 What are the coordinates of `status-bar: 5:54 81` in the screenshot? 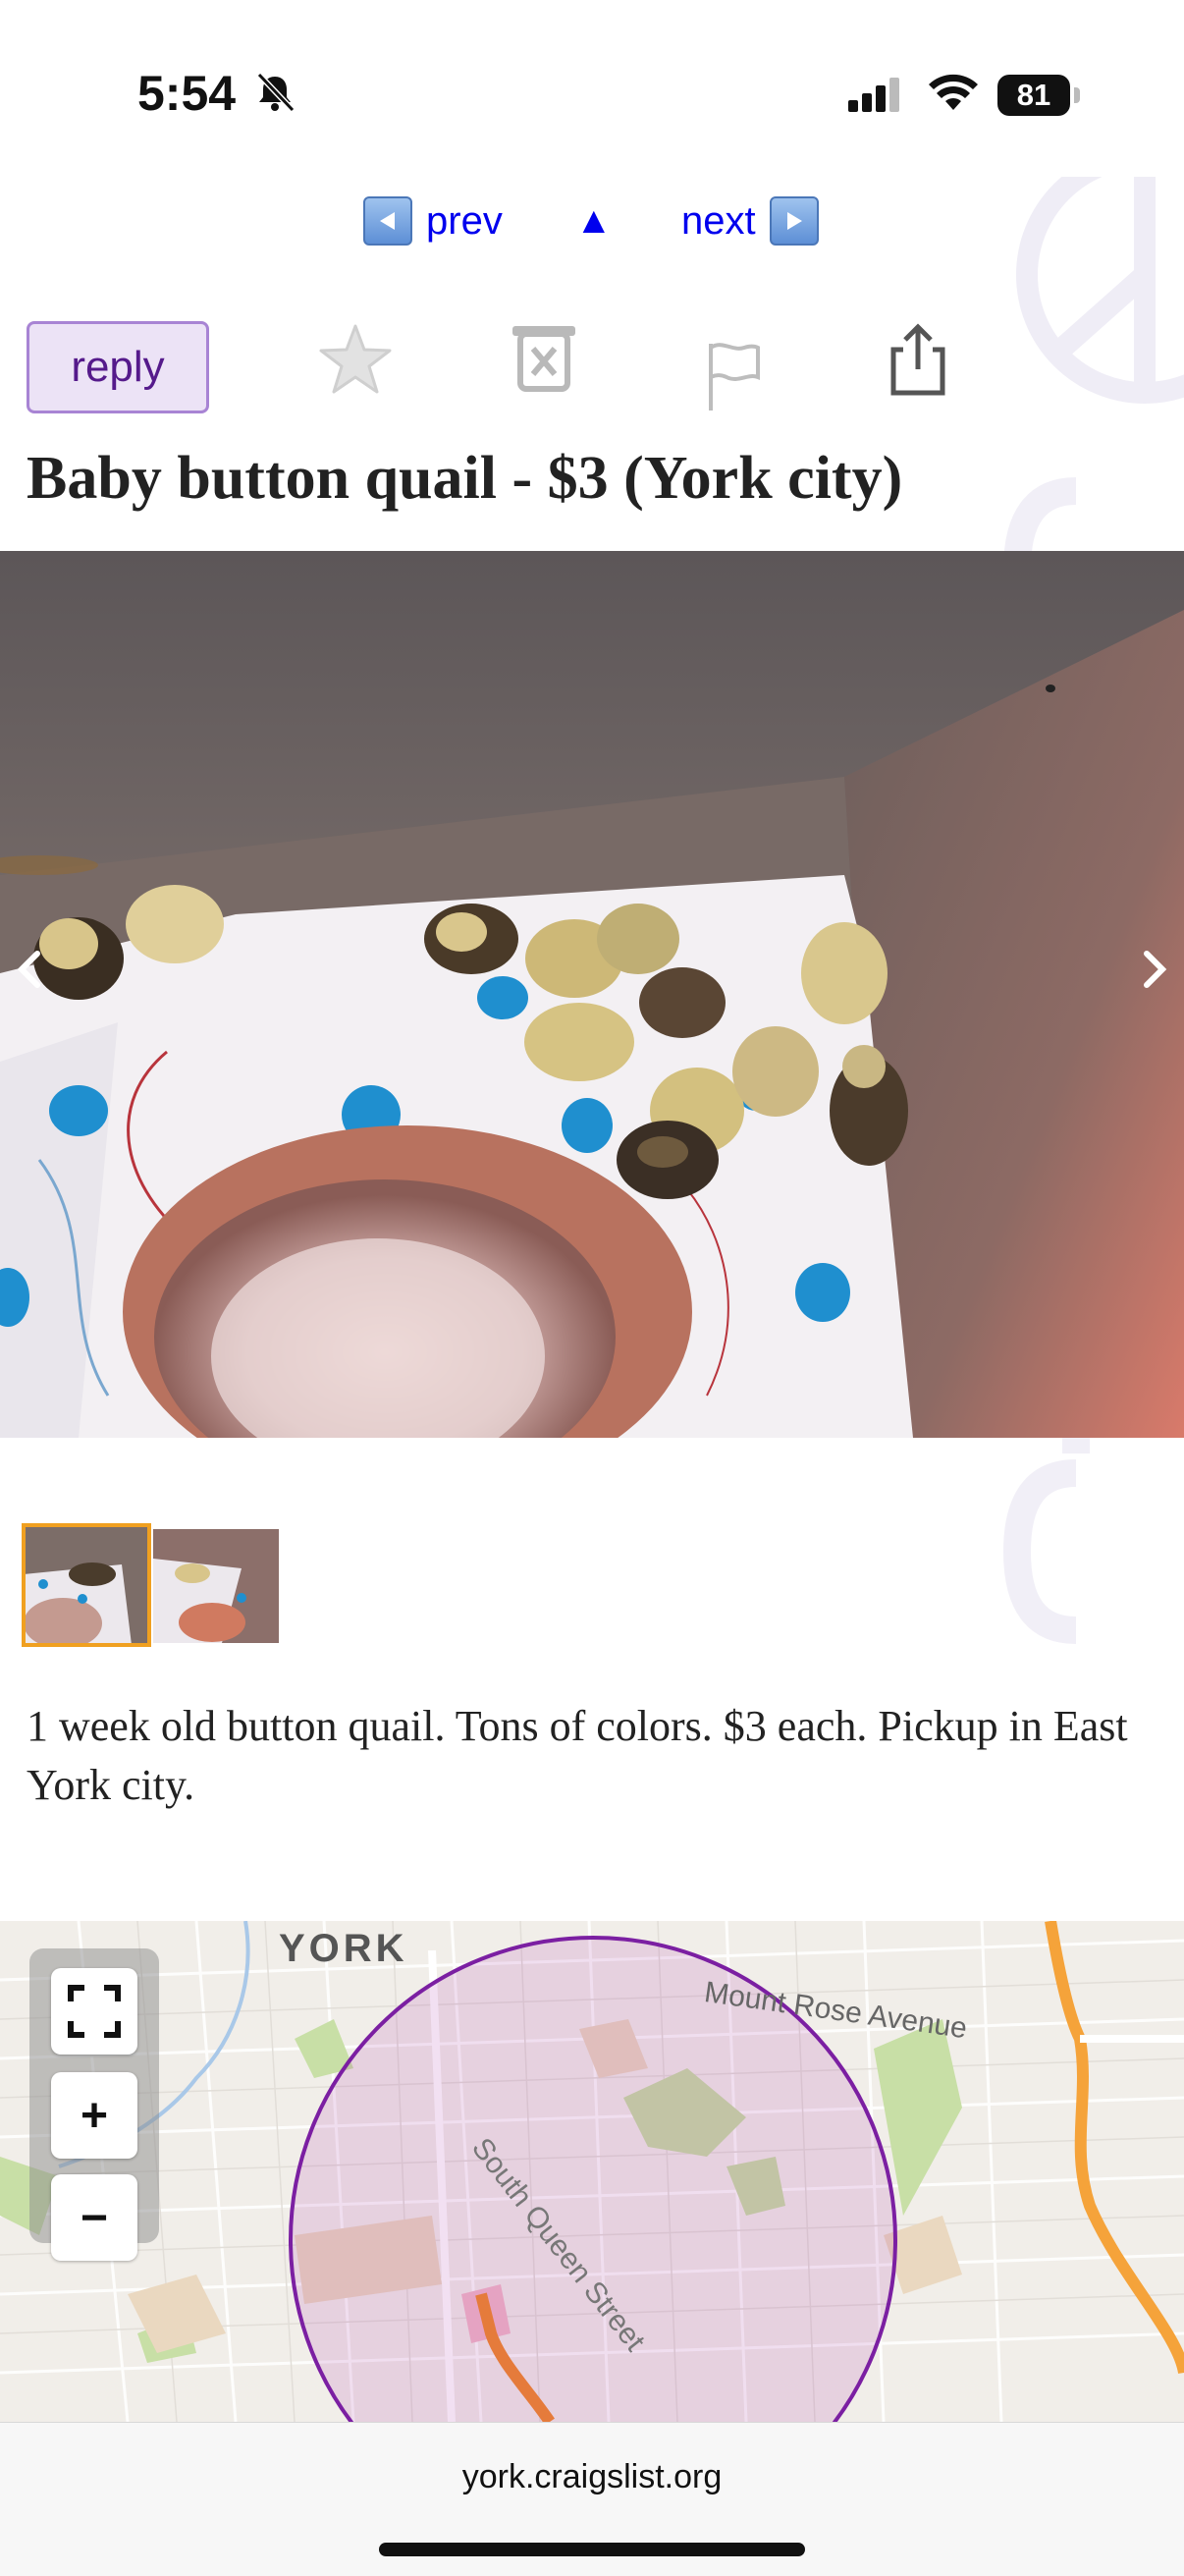 It's located at (592, 93).